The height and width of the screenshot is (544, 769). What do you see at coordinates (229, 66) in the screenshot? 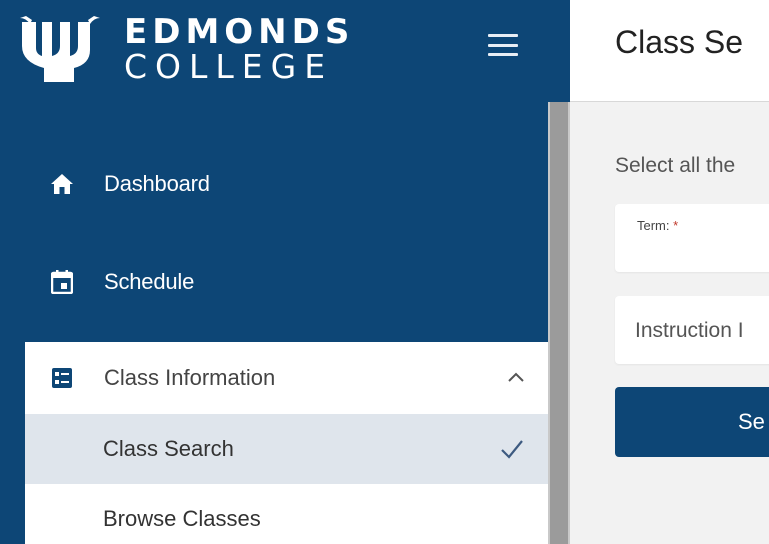
I see `brand-name-line2: COLLEGE` at bounding box center [229, 66].